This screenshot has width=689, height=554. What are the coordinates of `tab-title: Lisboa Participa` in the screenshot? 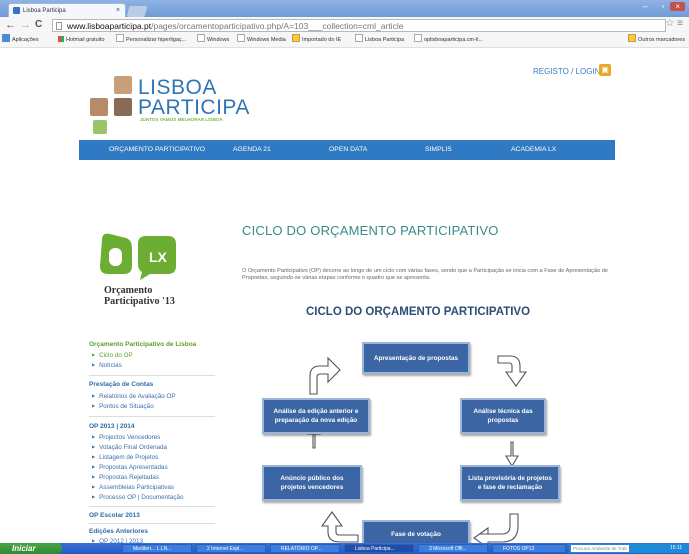 It's located at (44, 11).